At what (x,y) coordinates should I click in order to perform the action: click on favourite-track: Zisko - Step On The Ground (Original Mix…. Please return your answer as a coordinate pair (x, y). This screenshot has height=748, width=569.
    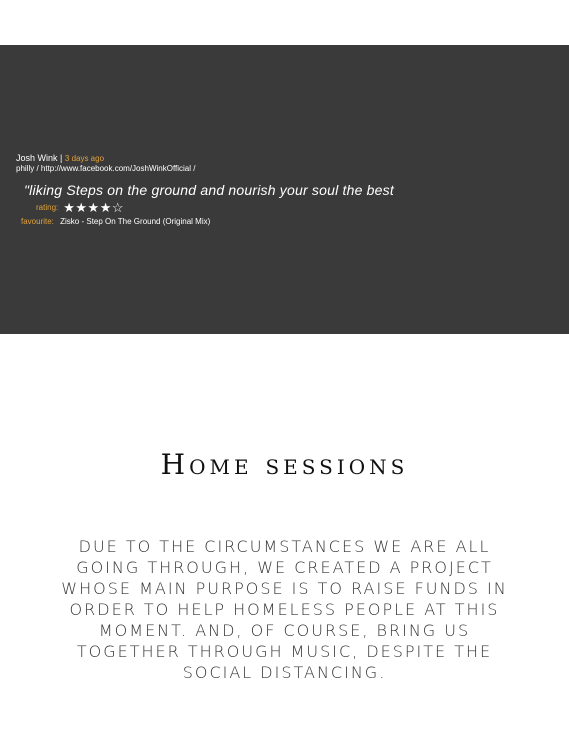
    Looking at the image, I should click on (135, 221).